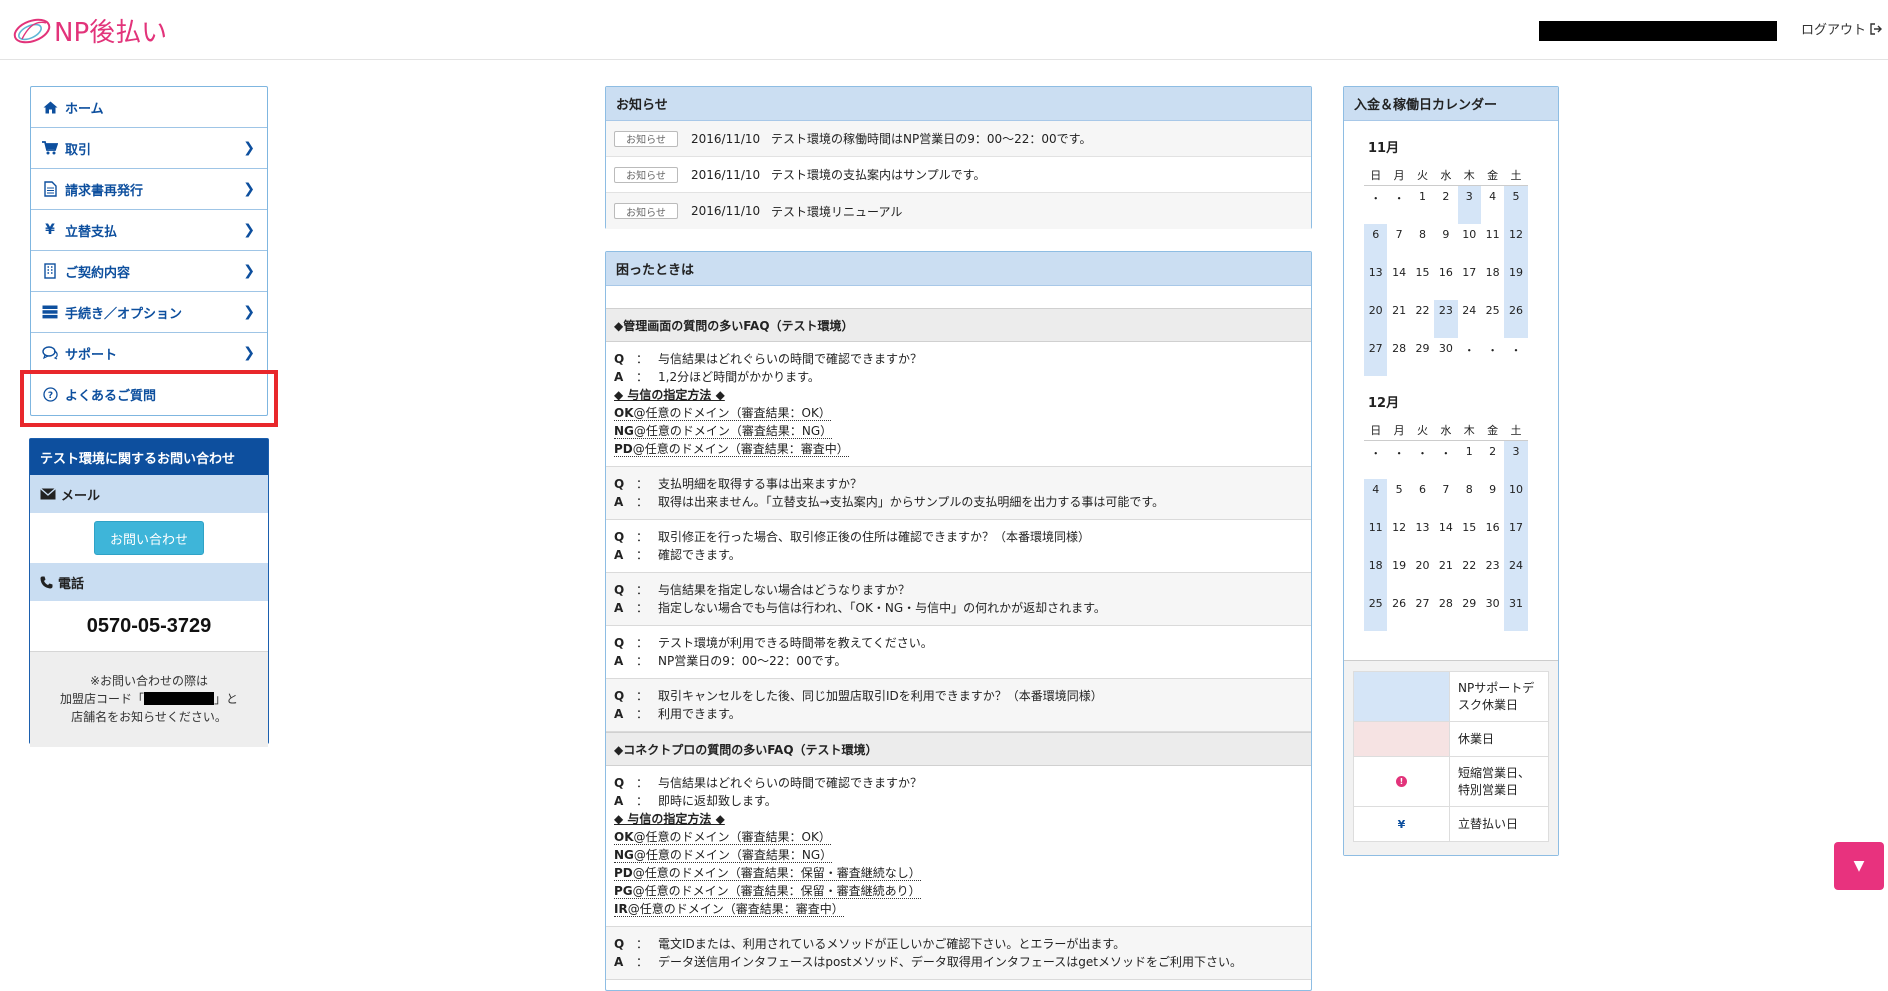  What do you see at coordinates (1842, 28) in the screenshot?
I see `logout-link: ログアウト` at bounding box center [1842, 28].